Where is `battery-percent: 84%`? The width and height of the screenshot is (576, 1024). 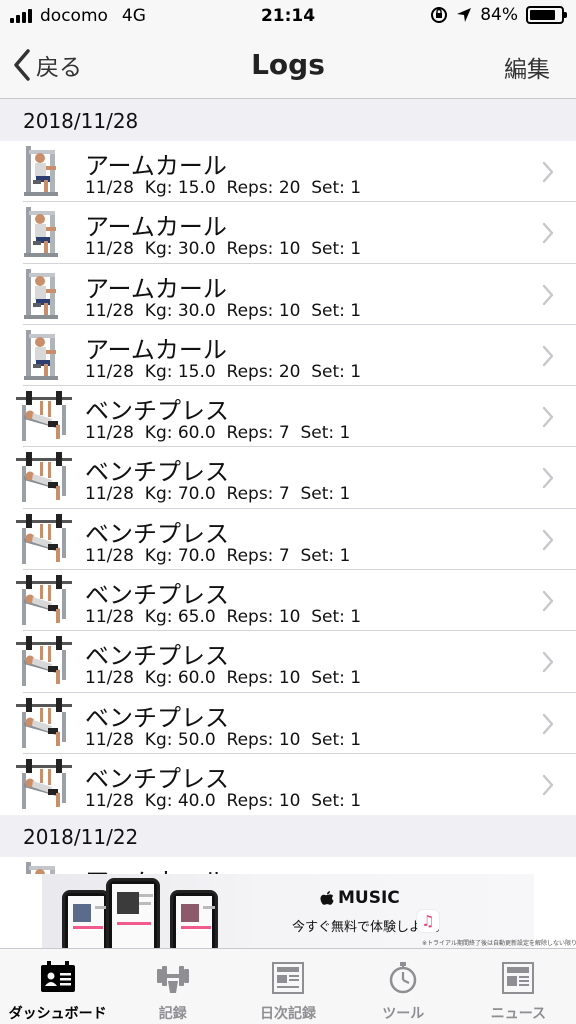 battery-percent: 84% is located at coordinates (499, 15).